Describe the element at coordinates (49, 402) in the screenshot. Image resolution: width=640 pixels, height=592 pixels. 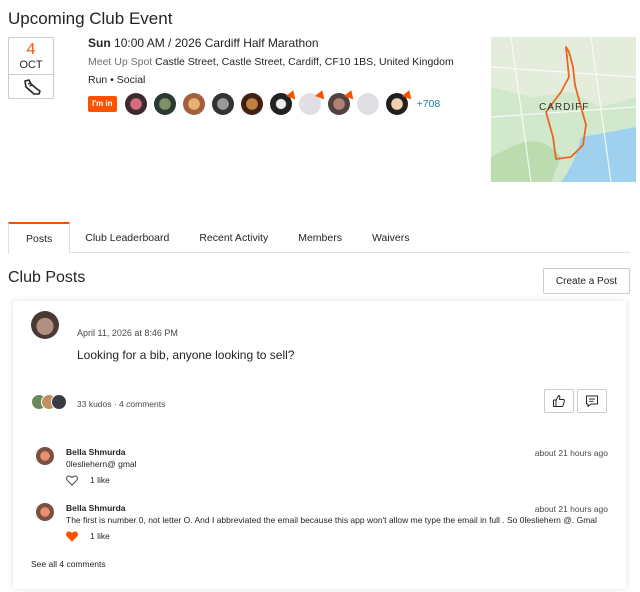
I see `kudos-avatars` at that location.